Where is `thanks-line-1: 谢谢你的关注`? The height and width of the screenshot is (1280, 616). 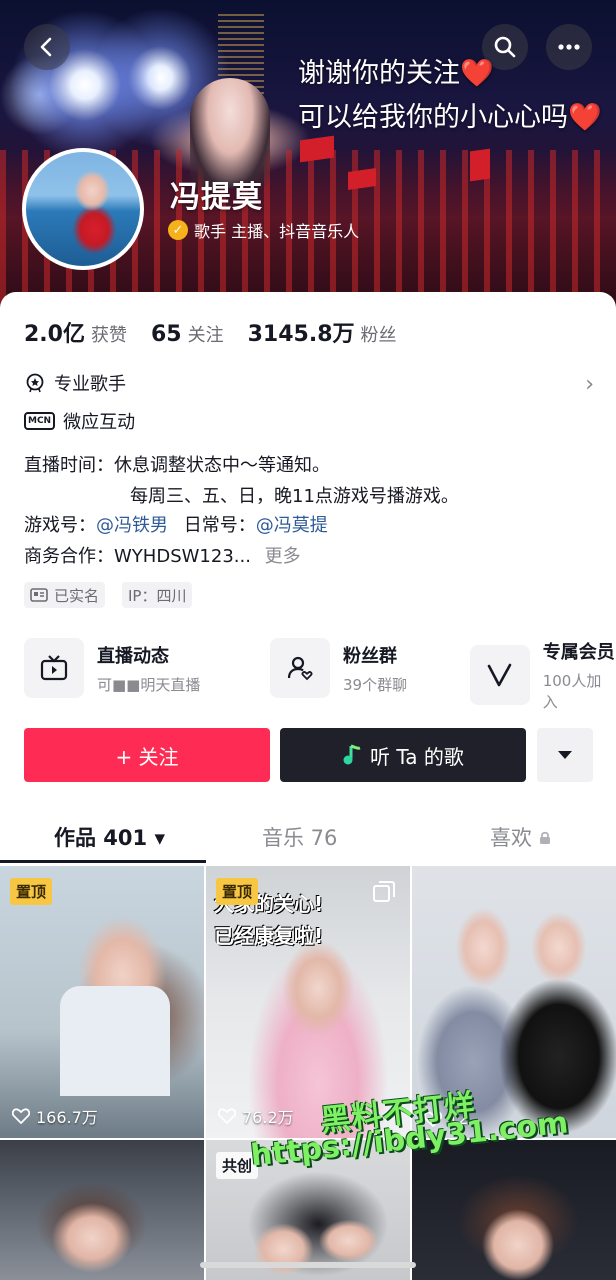 thanks-line-1: 谢谢你的关注 is located at coordinates (379, 73).